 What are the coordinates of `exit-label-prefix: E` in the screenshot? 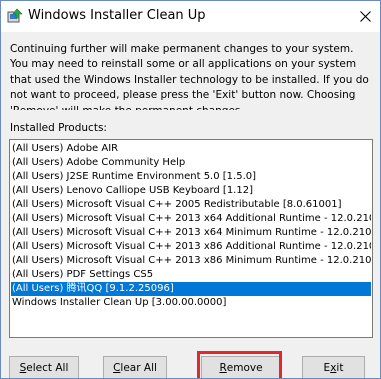 It's located at (327, 368).